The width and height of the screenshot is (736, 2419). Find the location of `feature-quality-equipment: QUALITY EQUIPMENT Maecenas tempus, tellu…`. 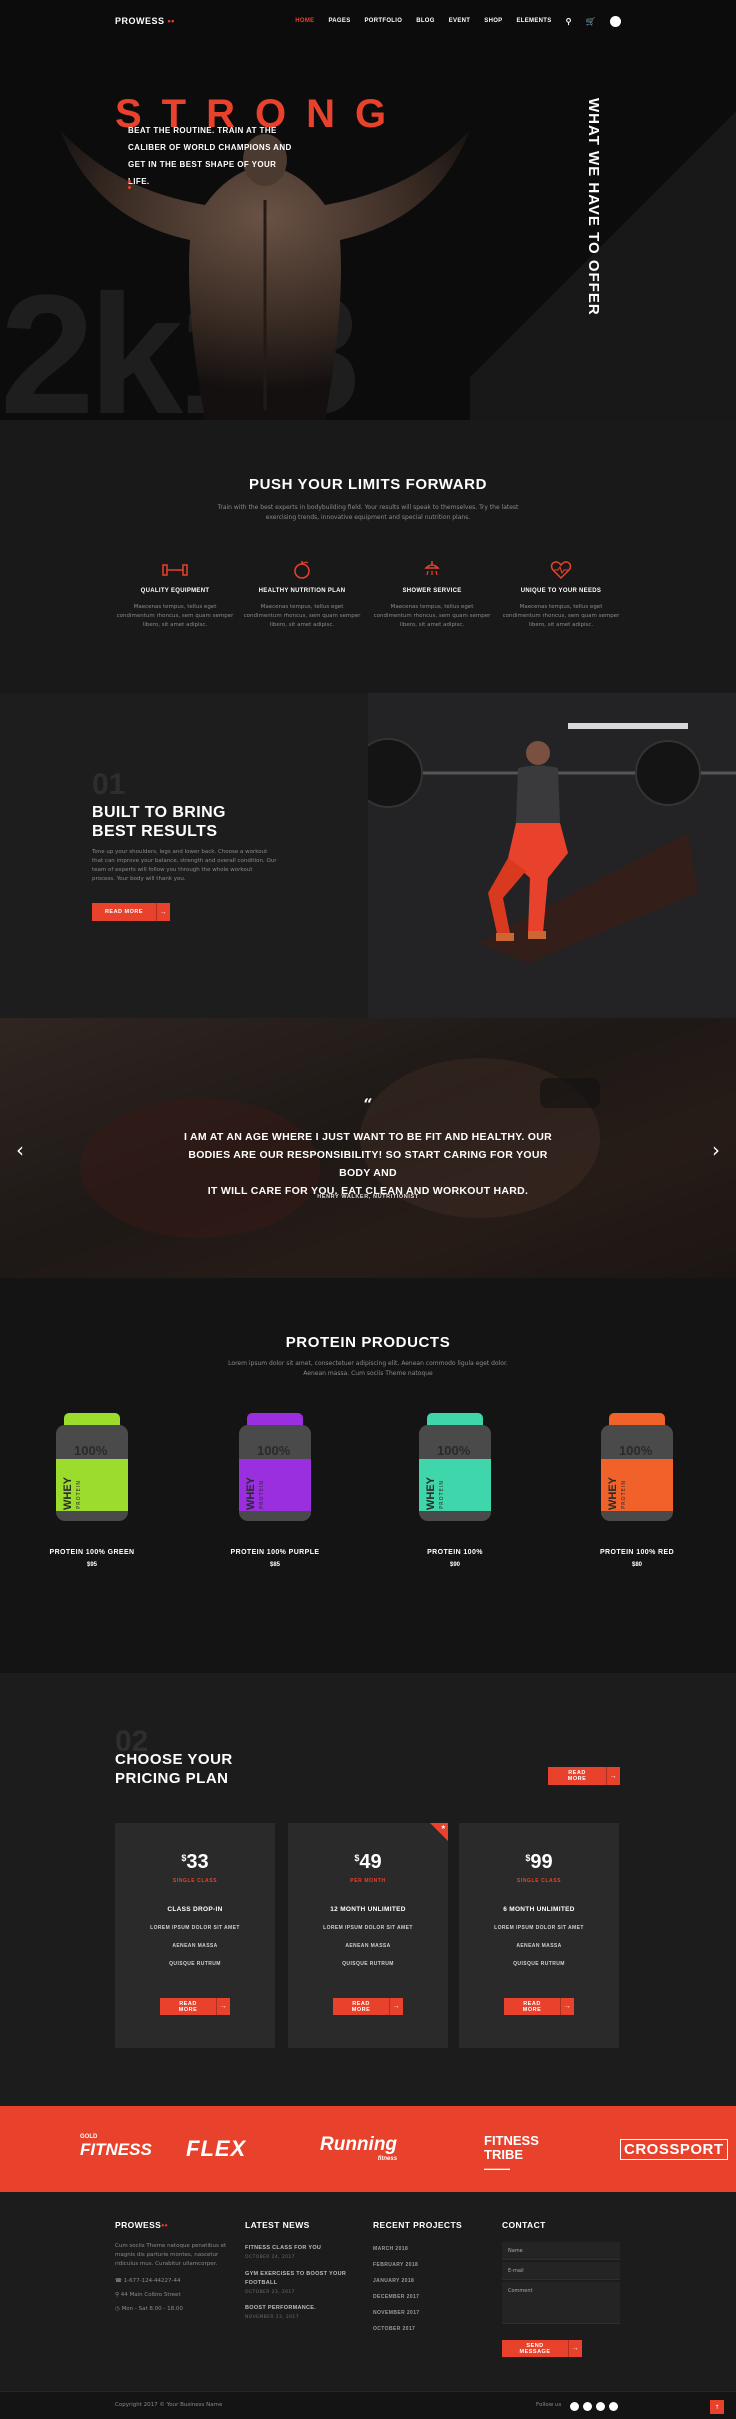

feature-quality-equipment: QUALITY EQUIPMENT Maecenas tempus, tellu… is located at coordinates (175, 595).